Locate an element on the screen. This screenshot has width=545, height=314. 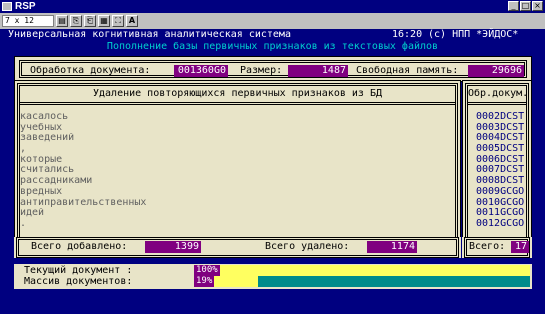
list-item: заведений is located at coordinates (47, 138).